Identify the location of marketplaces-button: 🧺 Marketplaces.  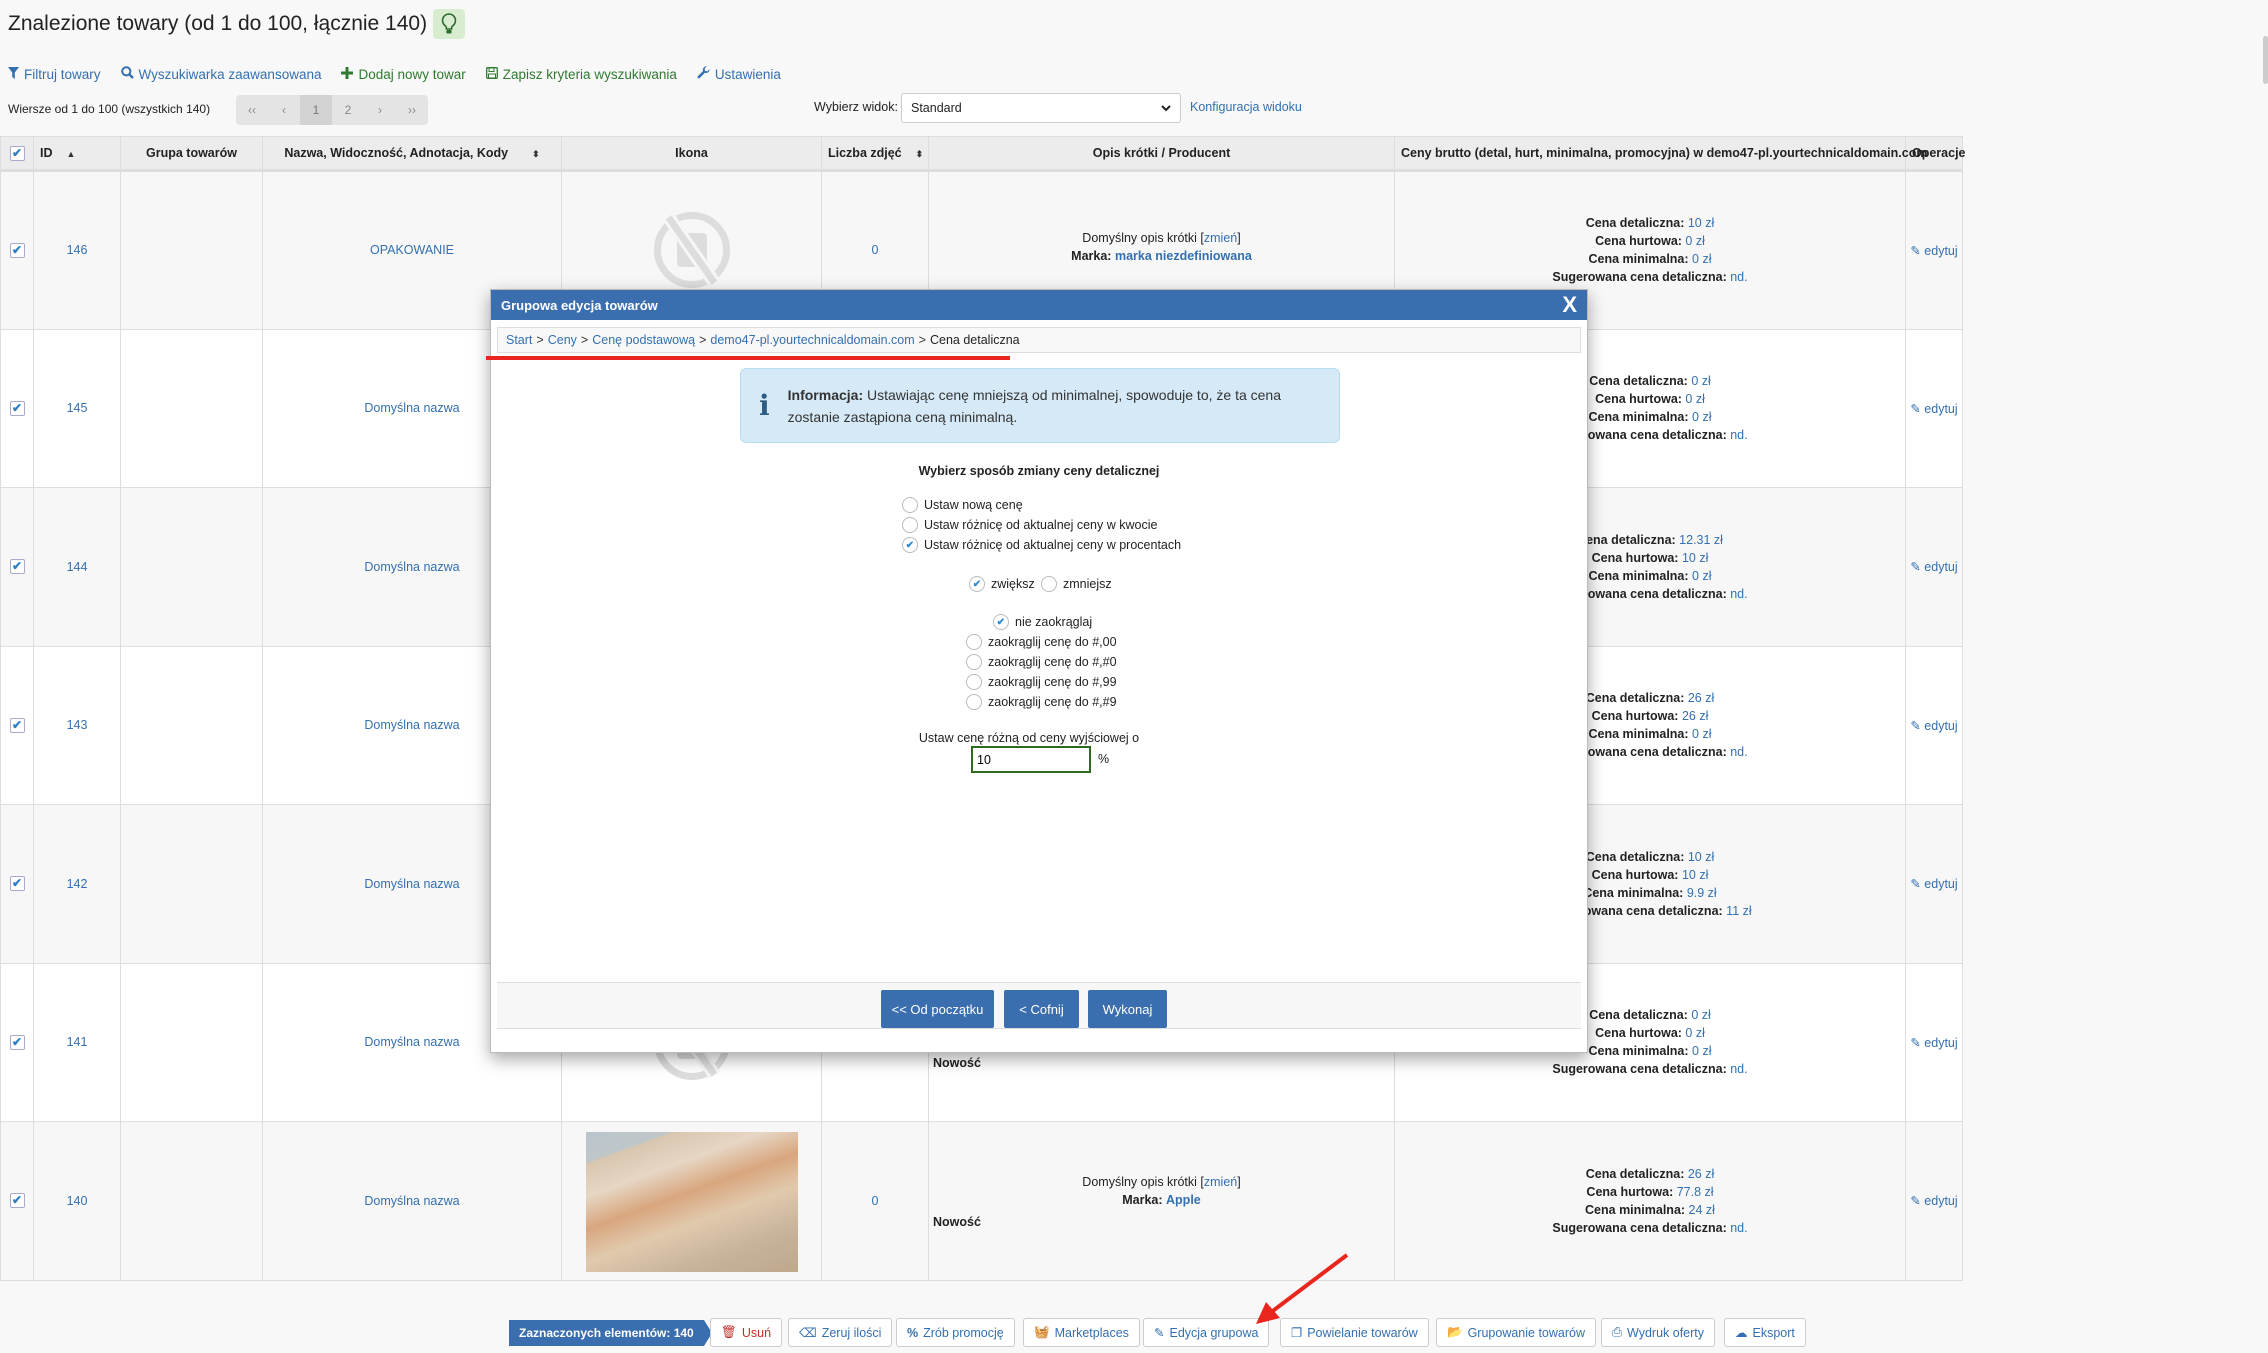
(1081, 1332).